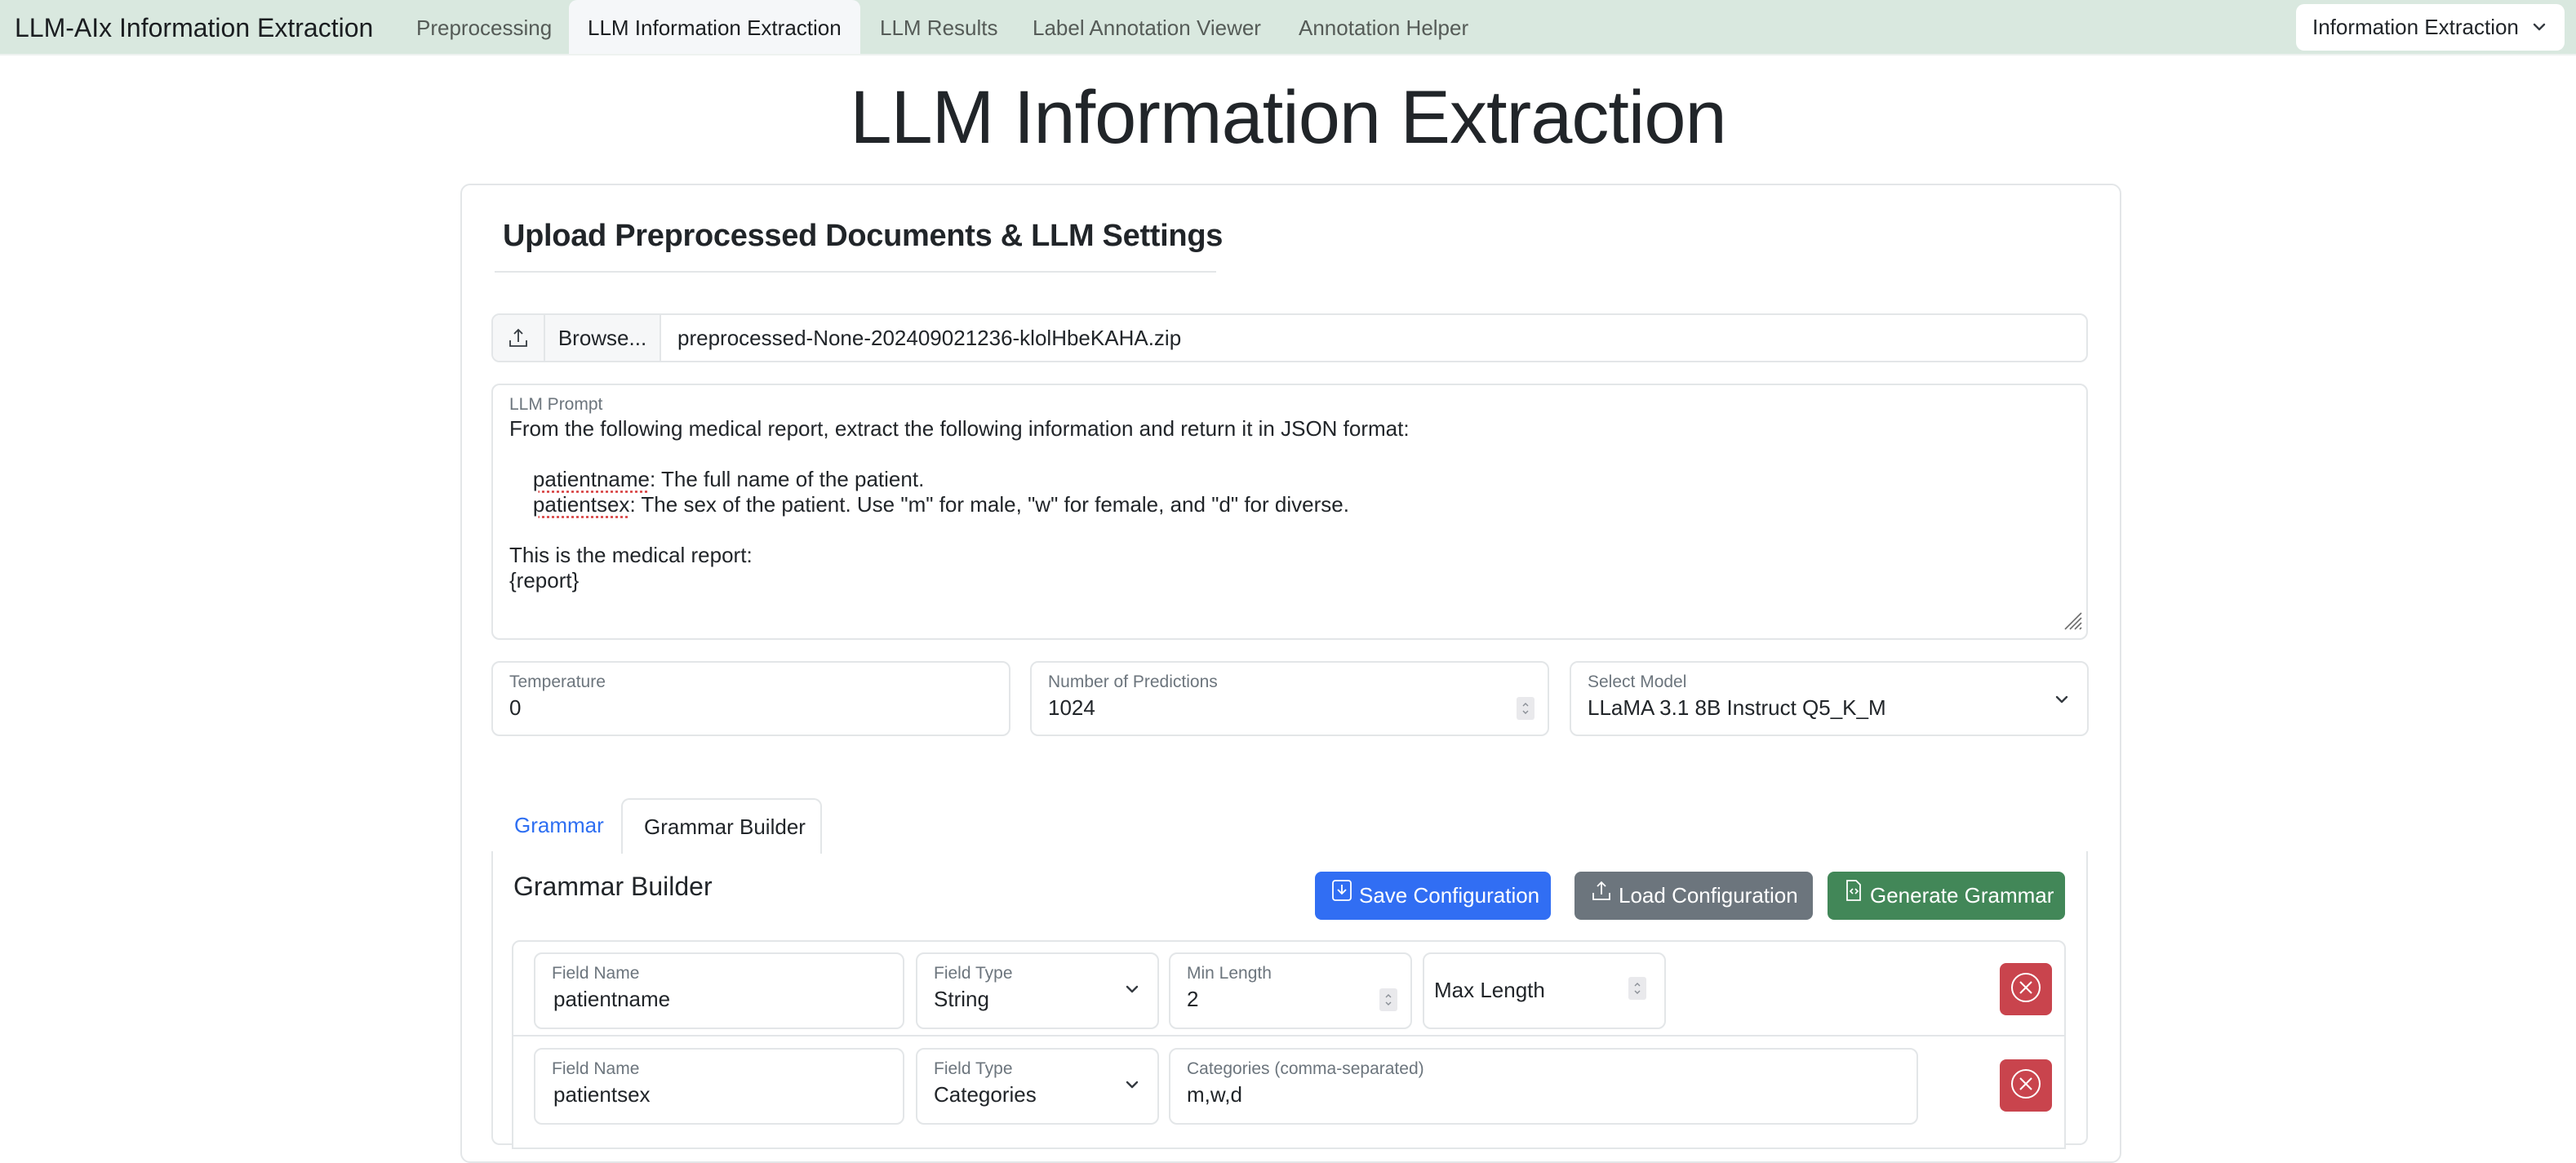 Image resolution: width=2576 pixels, height=1163 pixels. What do you see at coordinates (1229, 973) in the screenshot?
I see `min-length-label: Min Length` at bounding box center [1229, 973].